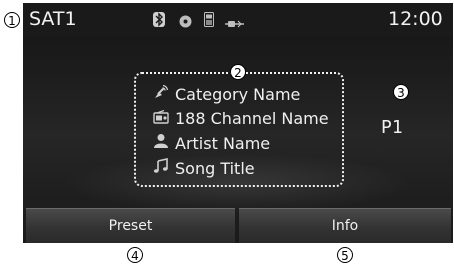 The width and height of the screenshot is (454, 268). I want to click on satellite-icon, so click(164, 94).